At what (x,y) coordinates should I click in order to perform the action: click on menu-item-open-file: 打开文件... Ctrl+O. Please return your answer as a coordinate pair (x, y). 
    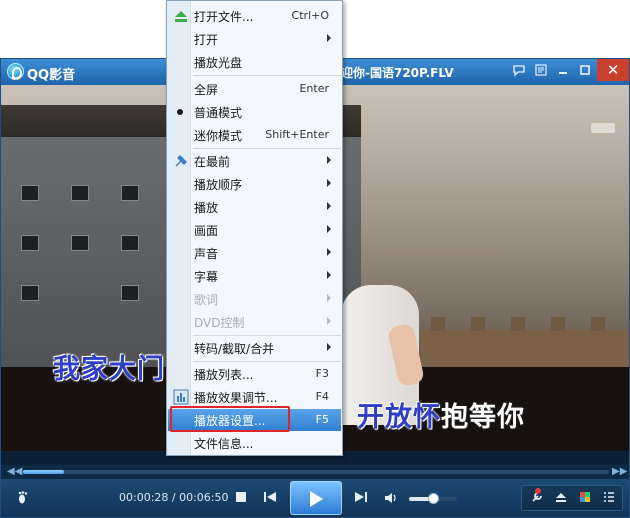
    Looking at the image, I should click on (254, 16).